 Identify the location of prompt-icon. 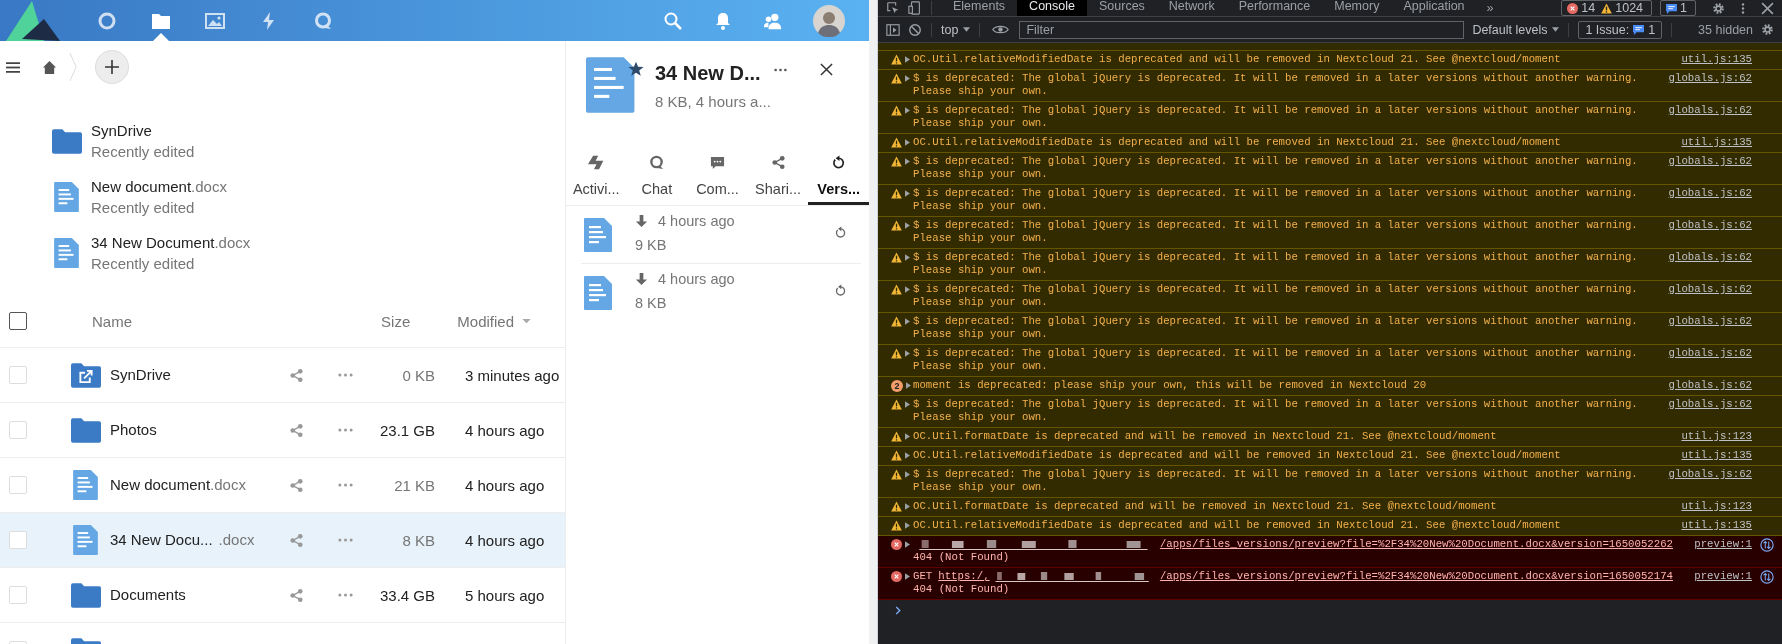
(898, 610).